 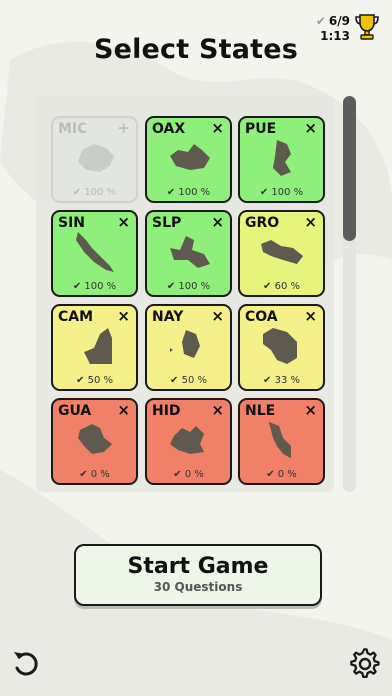 I want to click on state-shape-nle, so click(x=280, y=440).